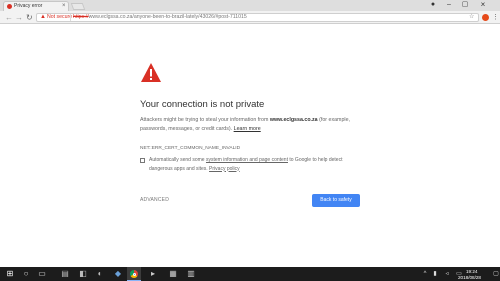 The height and width of the screenshot is (281, 500). Describe the element at coordinates (191, 274) in the screenshot. I see `app-icon: ▥` at that location.